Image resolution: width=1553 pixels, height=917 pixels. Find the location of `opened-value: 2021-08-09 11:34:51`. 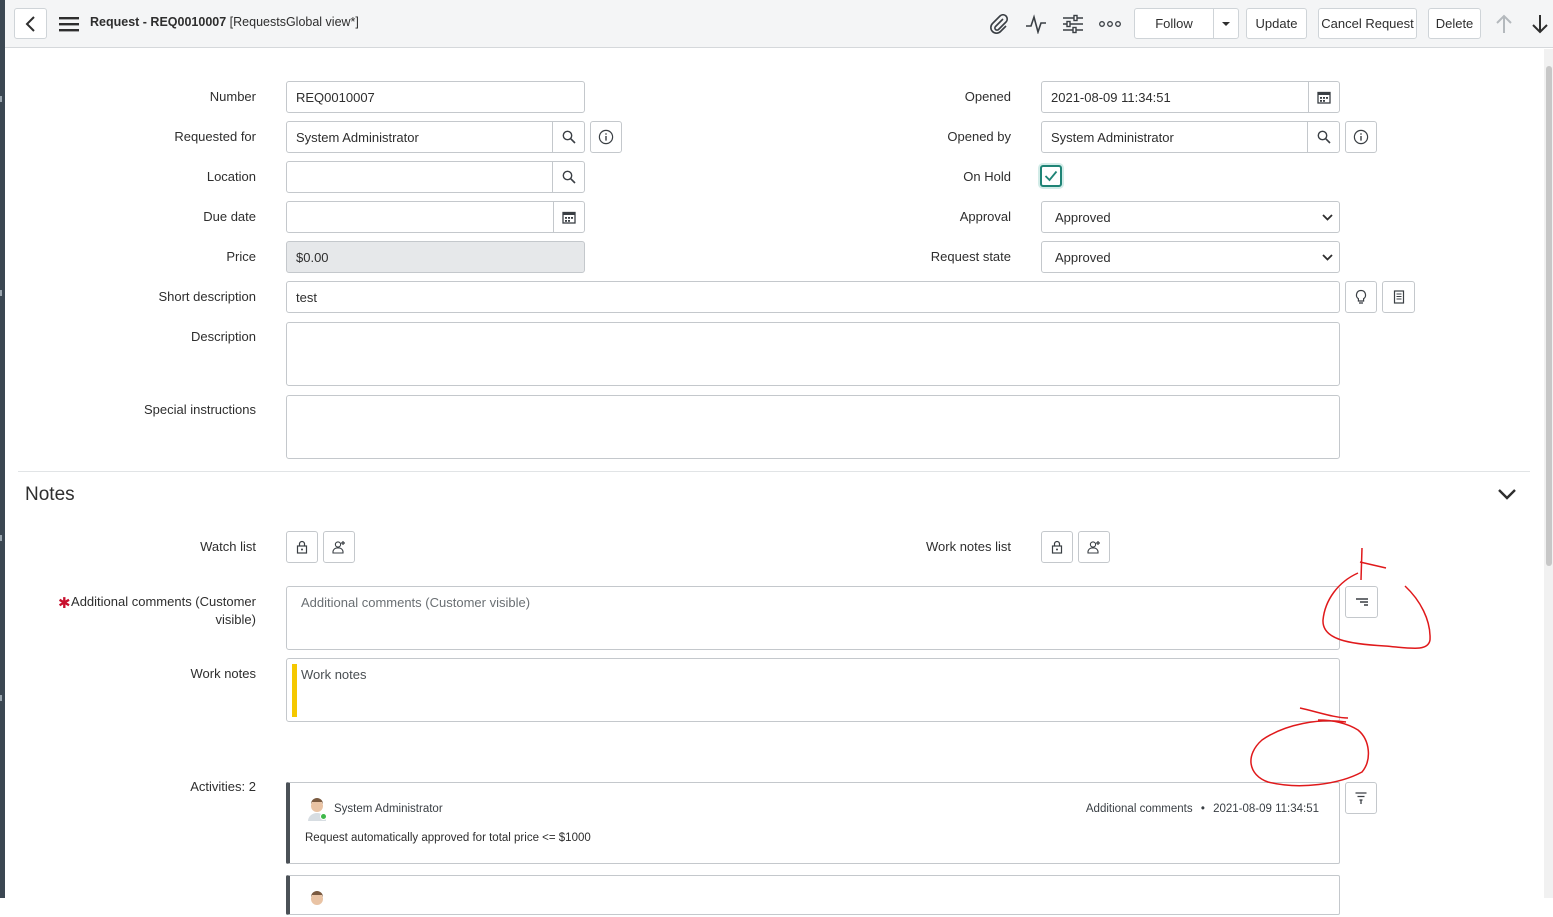

opened-value: 2021-08-09 11:34:51 is located at coordinates (1111, 97).